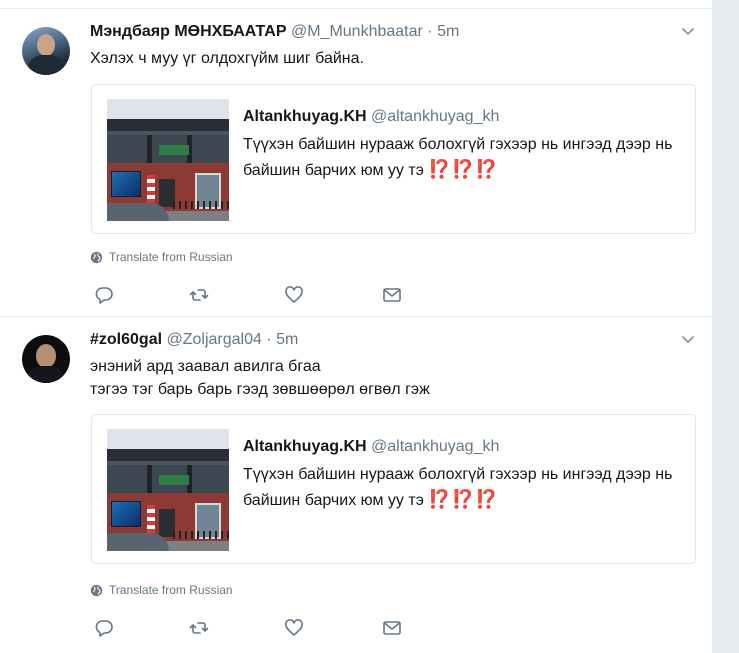 The height and width of the screenshot is (653, 739). I want to click on author-fullname: Мэндбаяр МӨНХБААТАР, so click(188, 31).